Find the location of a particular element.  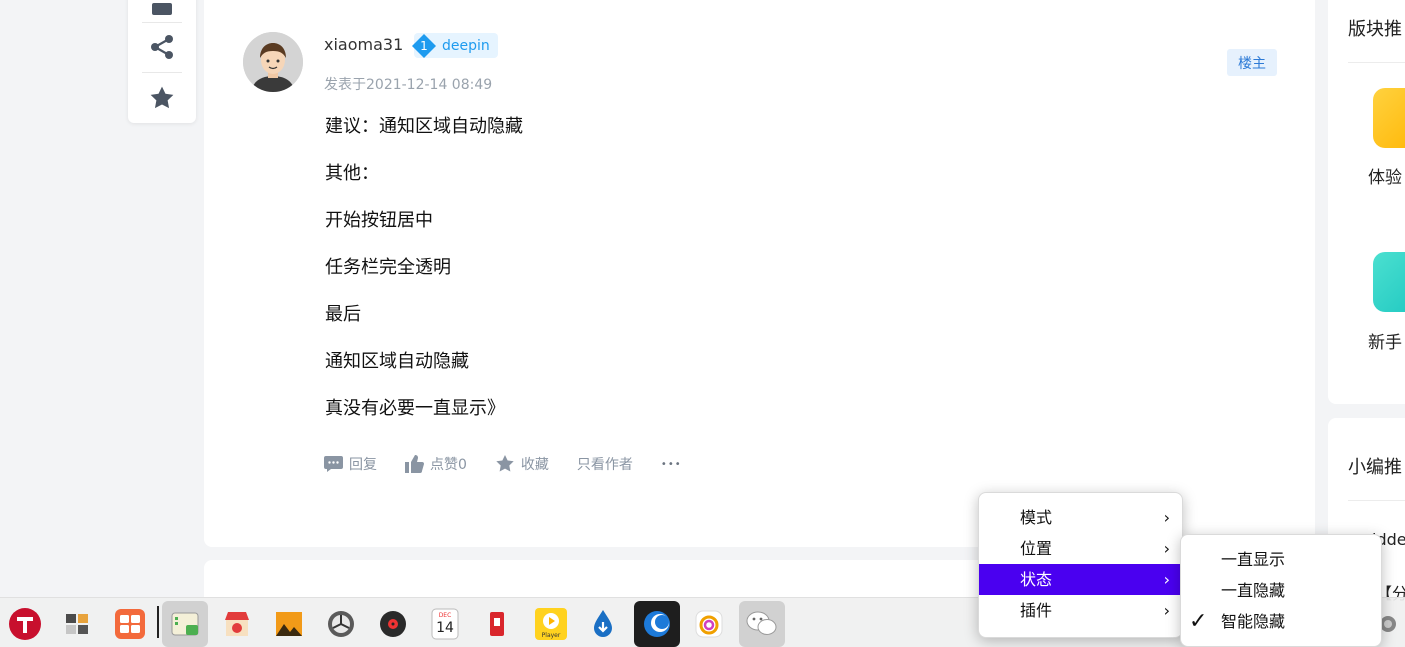

multitask-view-icon is located at coordinates (78, 624).